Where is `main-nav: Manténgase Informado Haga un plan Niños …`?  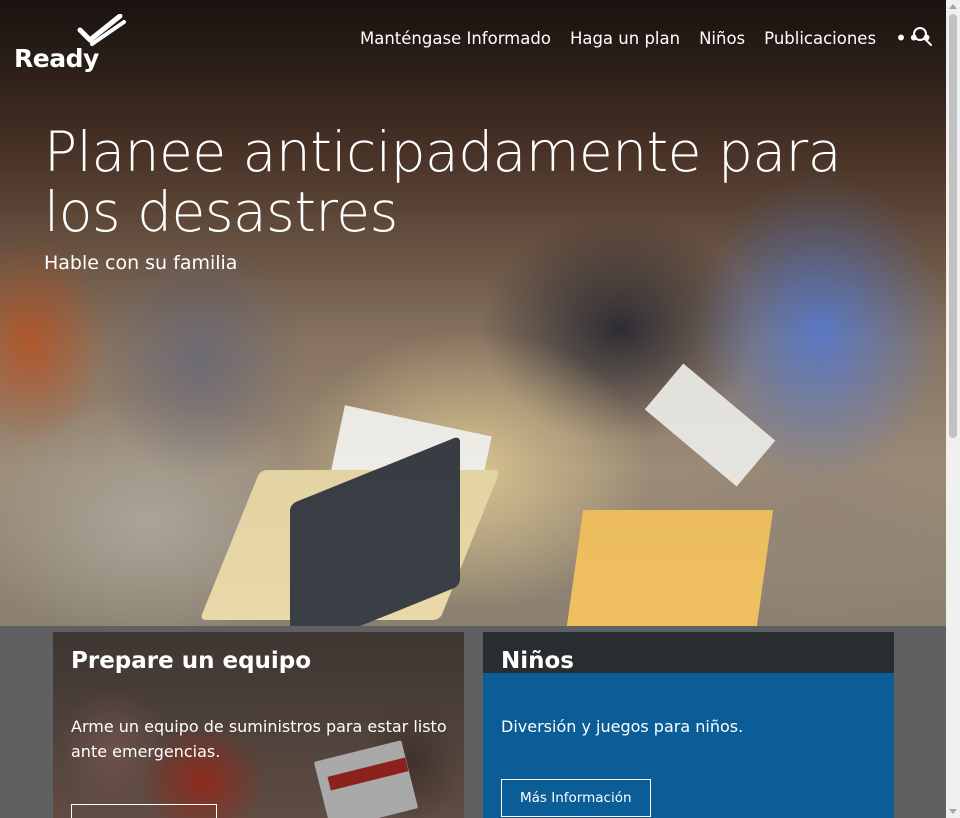 main-nav: Manténgase Informado Haga un plan Niños … is located at coordinates (658, 38).